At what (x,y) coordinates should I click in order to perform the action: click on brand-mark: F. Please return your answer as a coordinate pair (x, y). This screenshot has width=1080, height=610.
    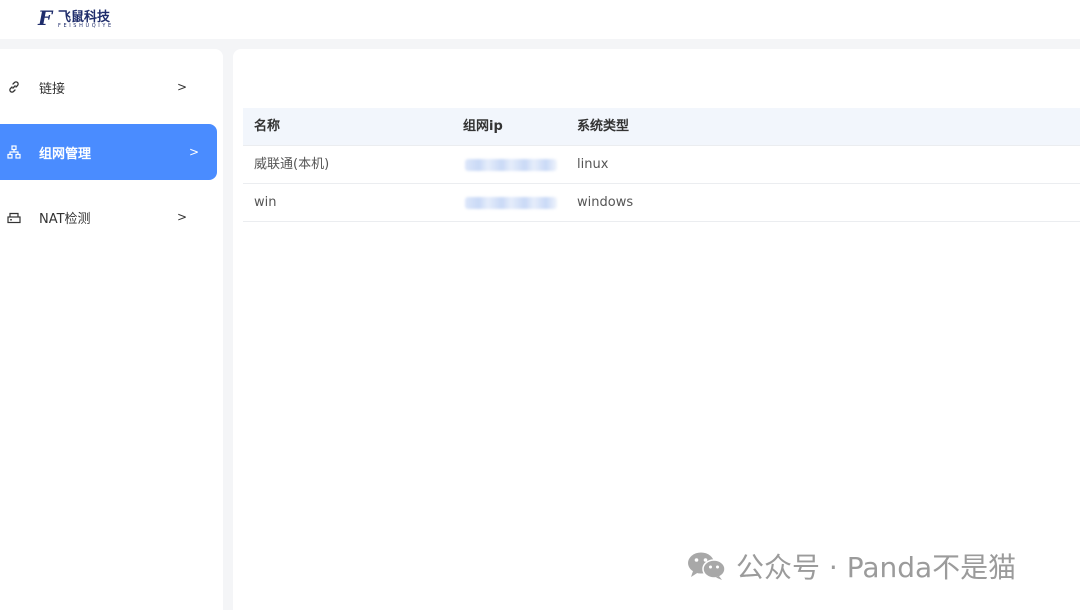
    Looking at the image, I should click on (45, 18).